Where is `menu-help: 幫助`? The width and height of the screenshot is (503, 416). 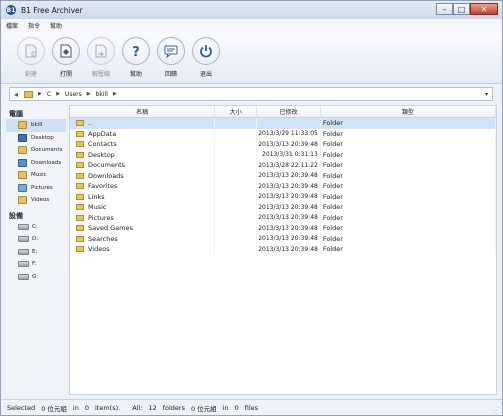 menu-help: 幫助 is located at coordinates (56, 25).